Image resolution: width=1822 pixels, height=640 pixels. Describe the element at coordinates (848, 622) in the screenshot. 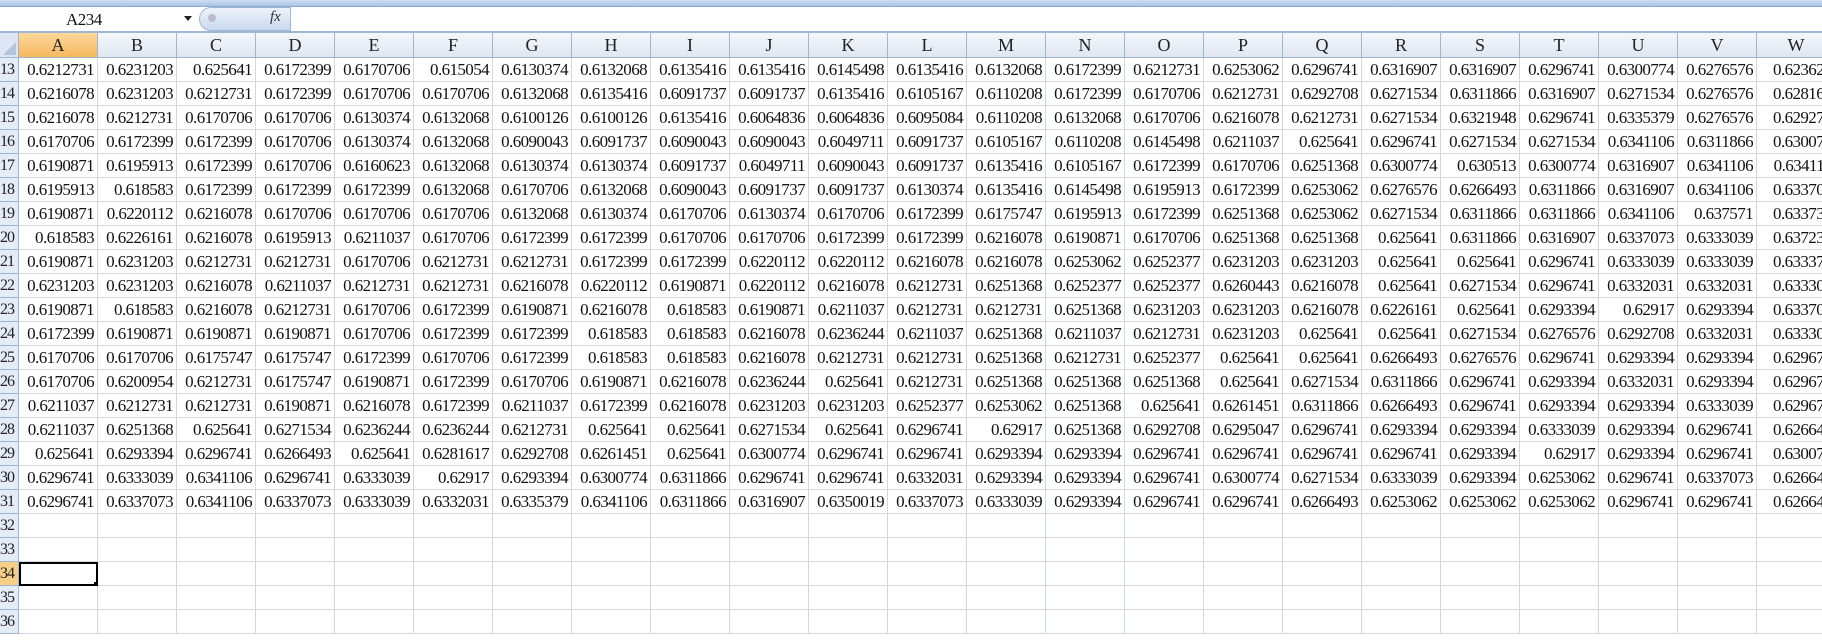

I see `cell-k36` at that location.